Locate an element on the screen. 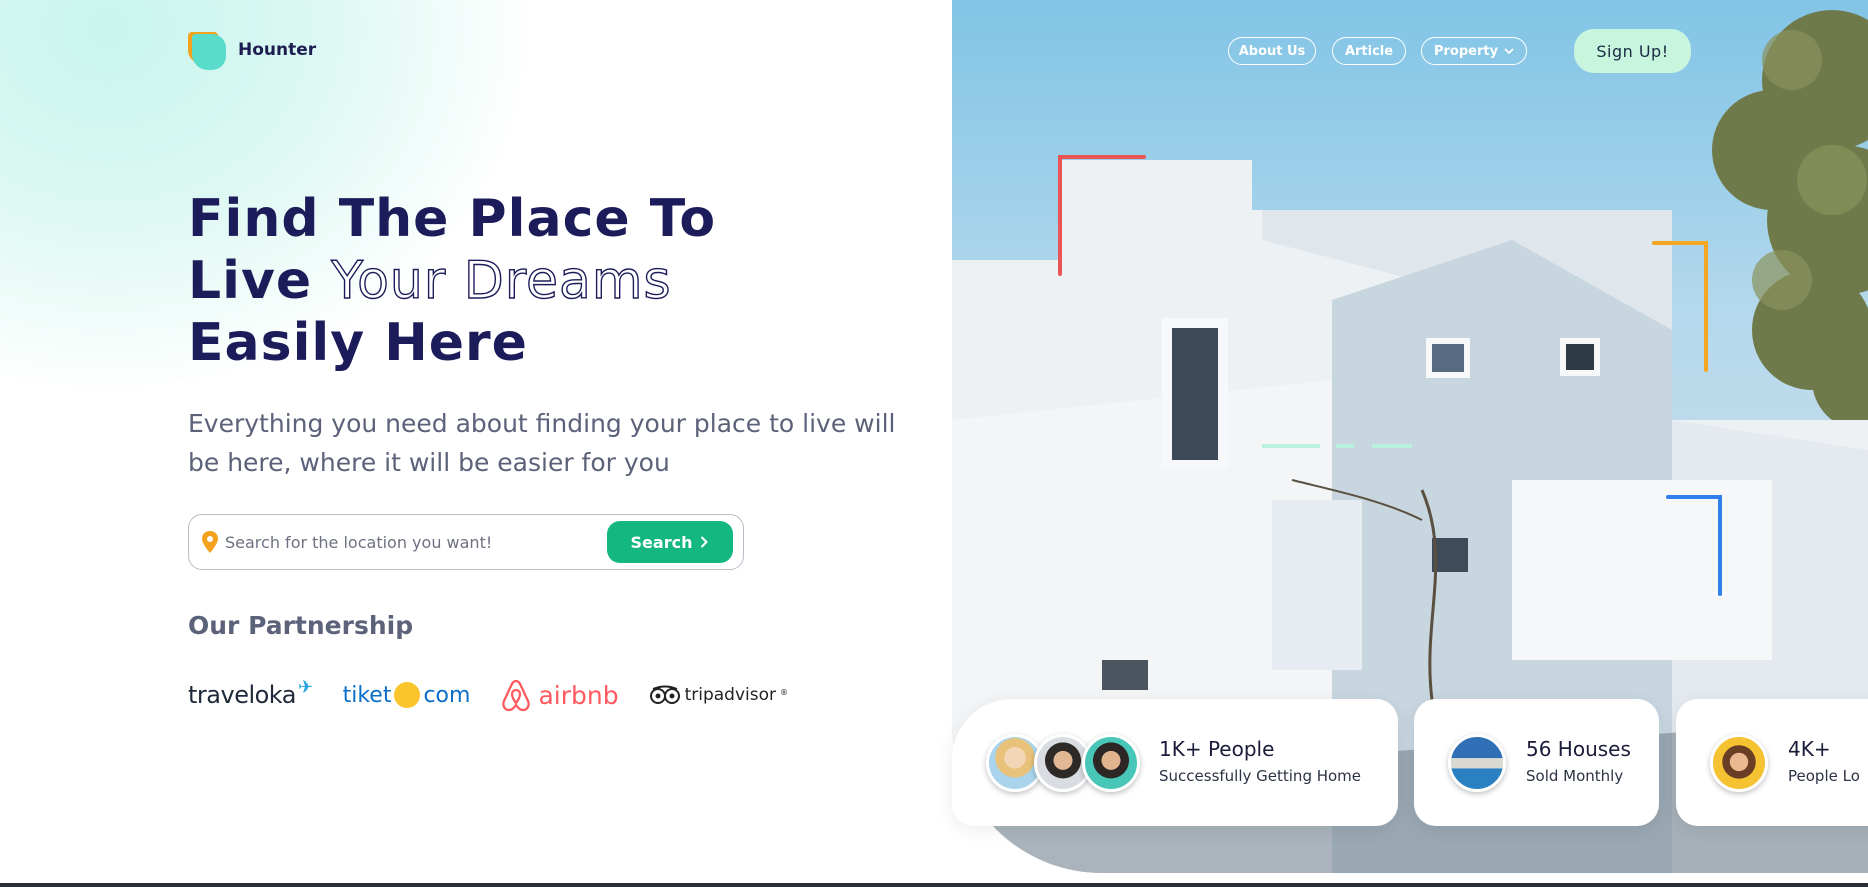  partner-tripadvisor-logo: tripadvisor ® is located at coordinates (718, 695).